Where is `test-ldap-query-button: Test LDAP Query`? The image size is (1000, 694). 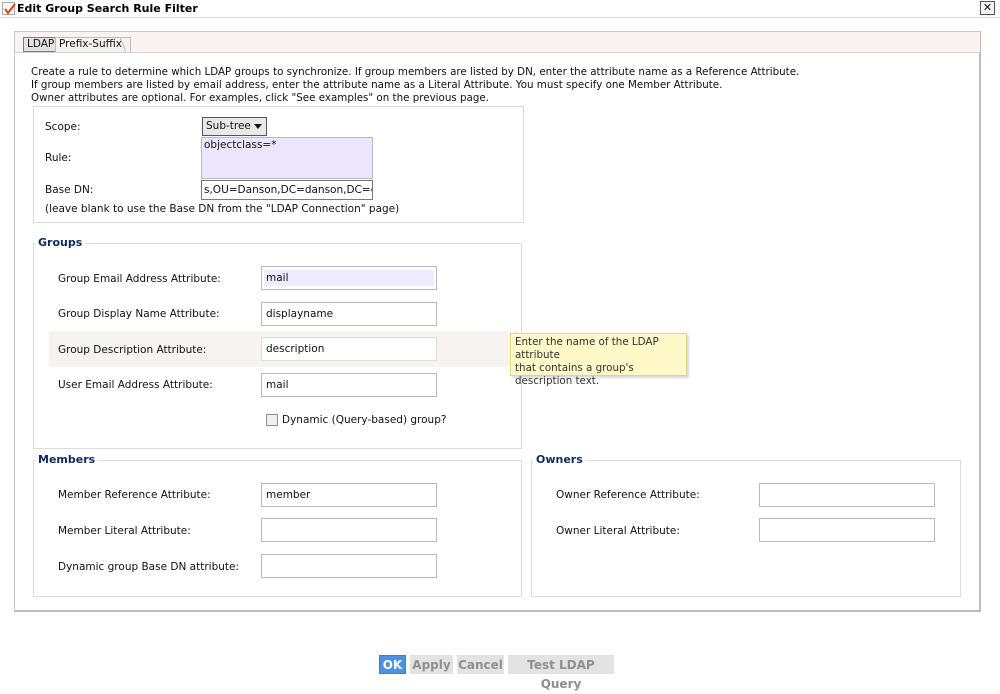
test-ldap-query-button: Test LDAP Query is located at coordinates (561, 673).